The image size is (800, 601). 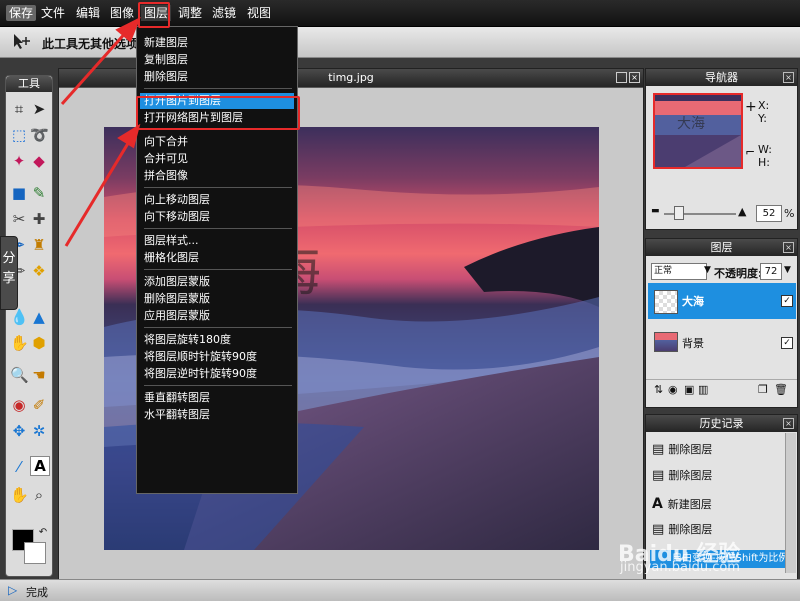 What do you see at coordinates (673, 389) in the screenshot?
I see `layer-settings-icon: ◉` at bounding box center [673, 389].